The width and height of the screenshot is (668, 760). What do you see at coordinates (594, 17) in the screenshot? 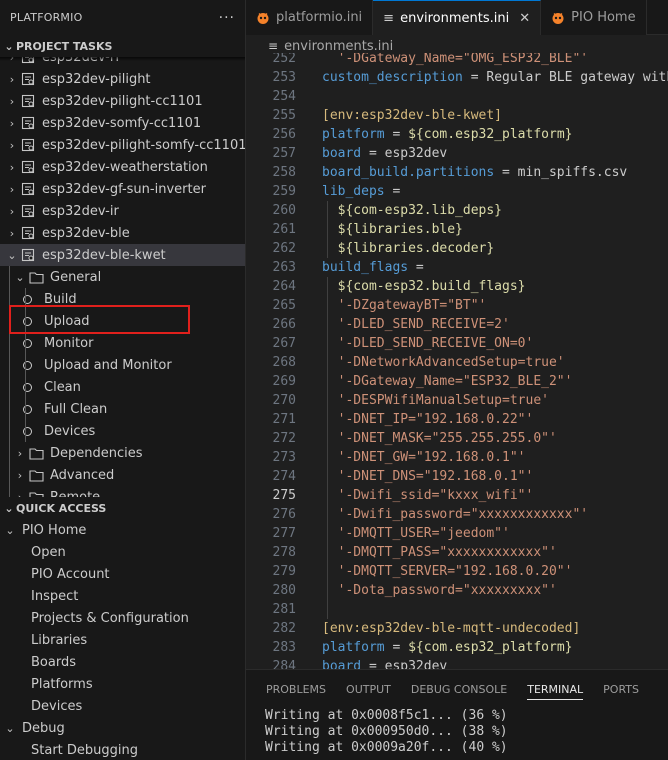
I see `tab-pio-home: PIO Home` at bounding box center [594, 17].